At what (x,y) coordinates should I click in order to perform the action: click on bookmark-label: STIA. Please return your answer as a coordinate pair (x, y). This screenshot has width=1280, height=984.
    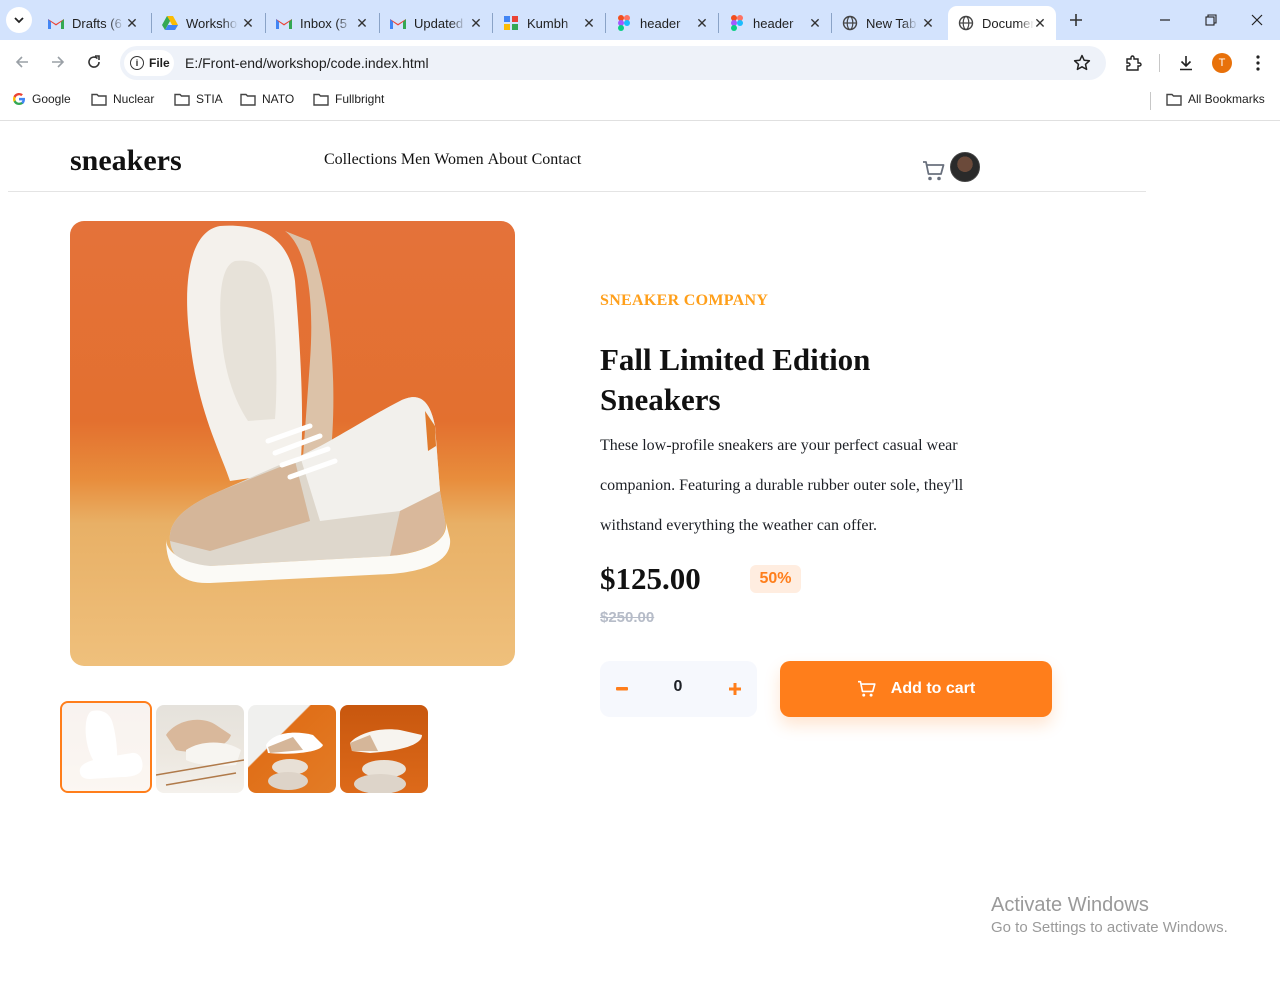
    Looking at the image, I should click on (209, 99).